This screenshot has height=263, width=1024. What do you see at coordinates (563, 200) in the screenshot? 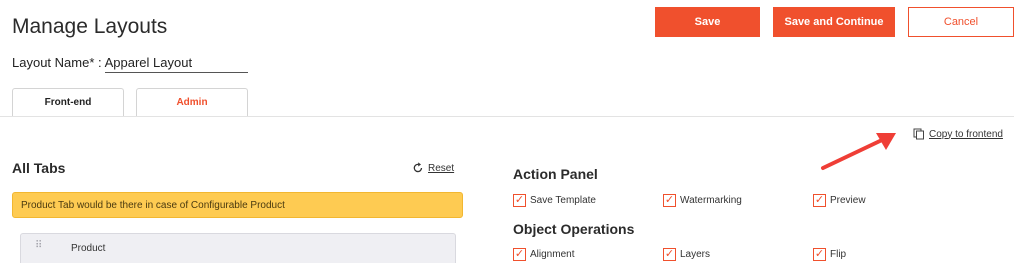
I see `checkbox-label: Save Template` at bounding box center [563, 200].